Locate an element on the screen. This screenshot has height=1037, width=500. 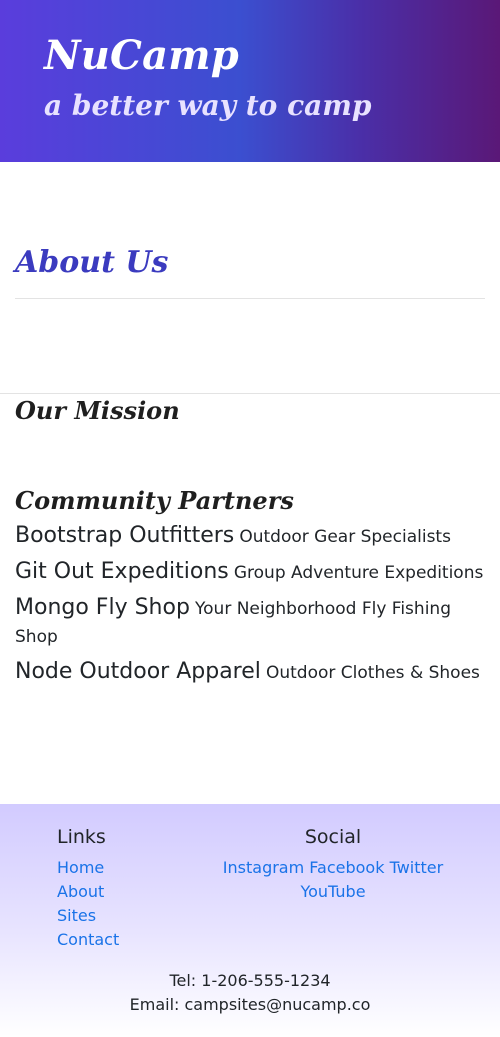
footer-link-item: About is located at coordinates (132, 892).